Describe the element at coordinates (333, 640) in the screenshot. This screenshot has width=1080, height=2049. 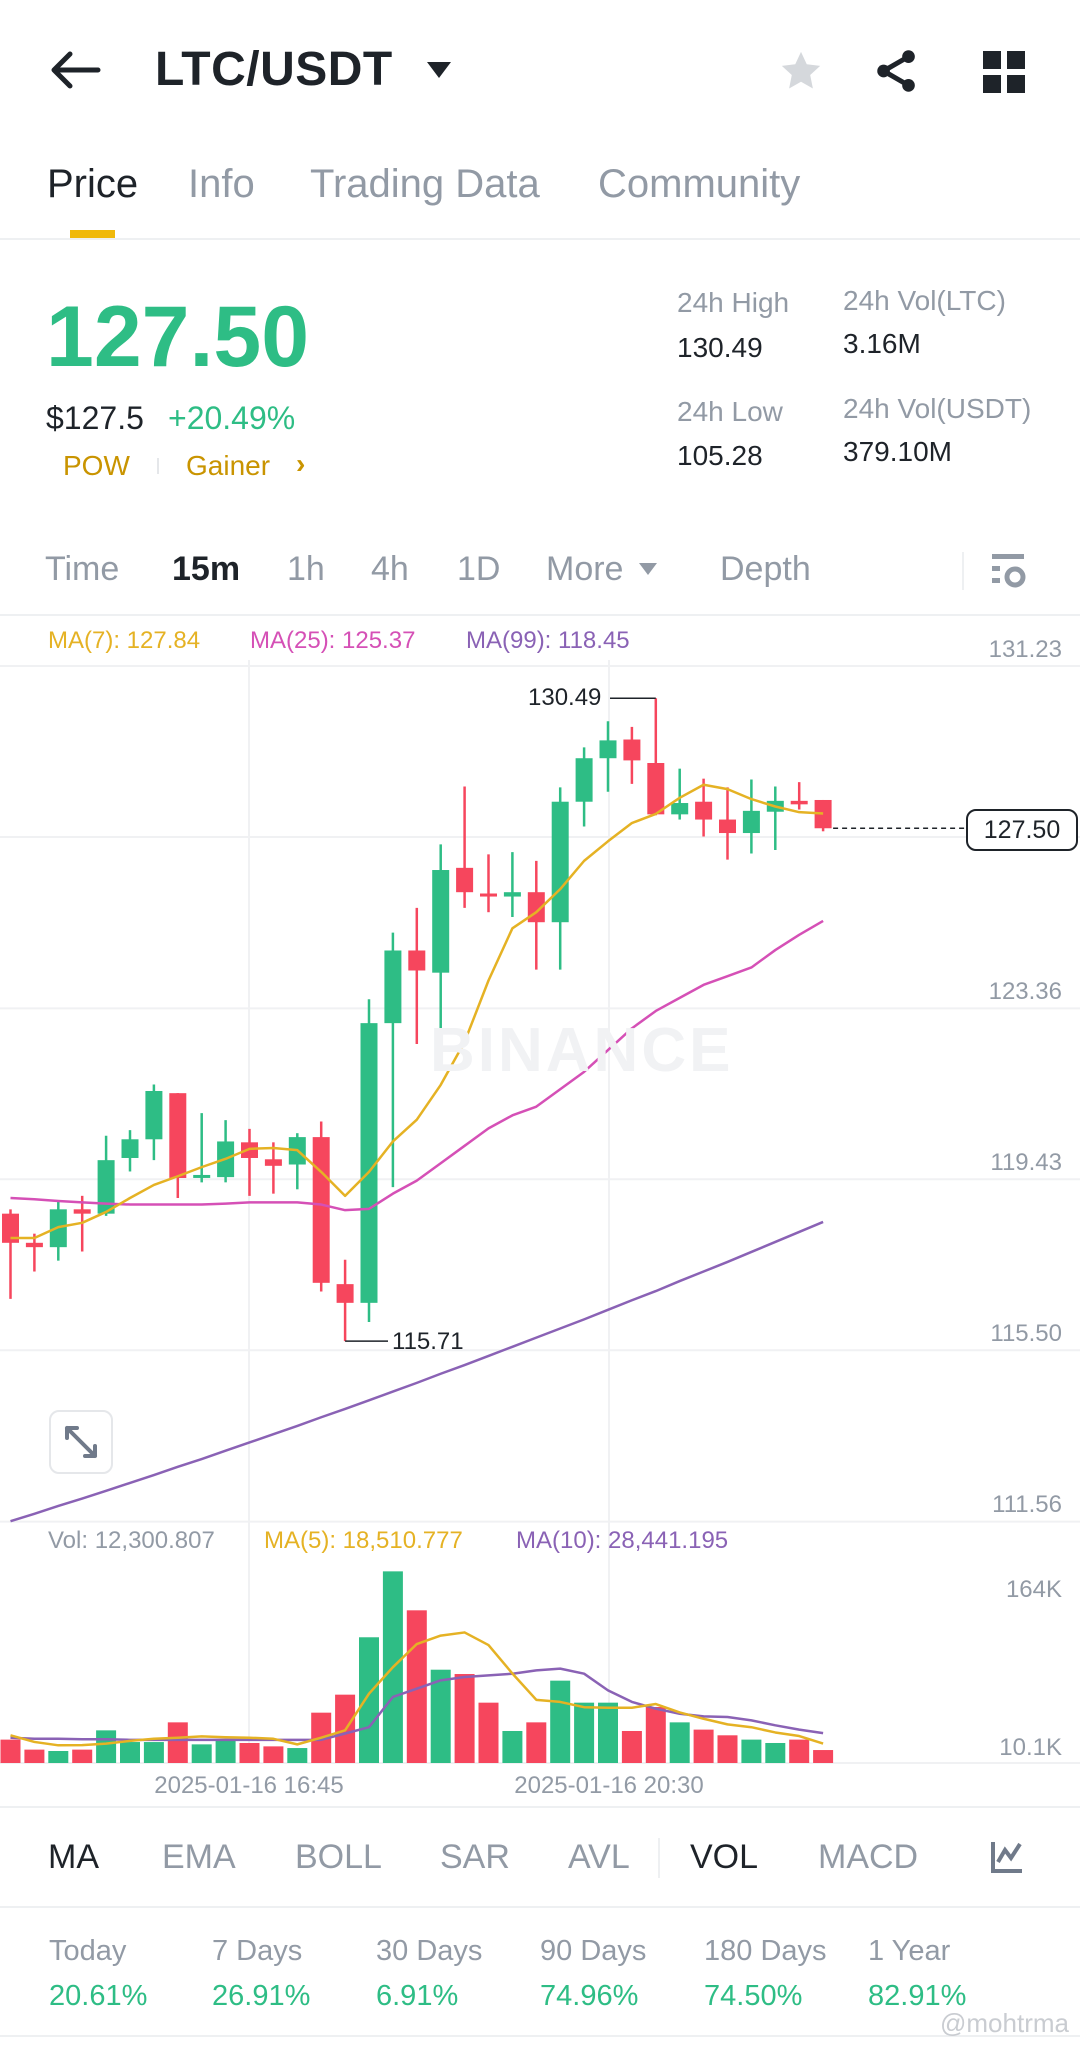
I see `legend-ma25: MA(25): 125.37` at that location.